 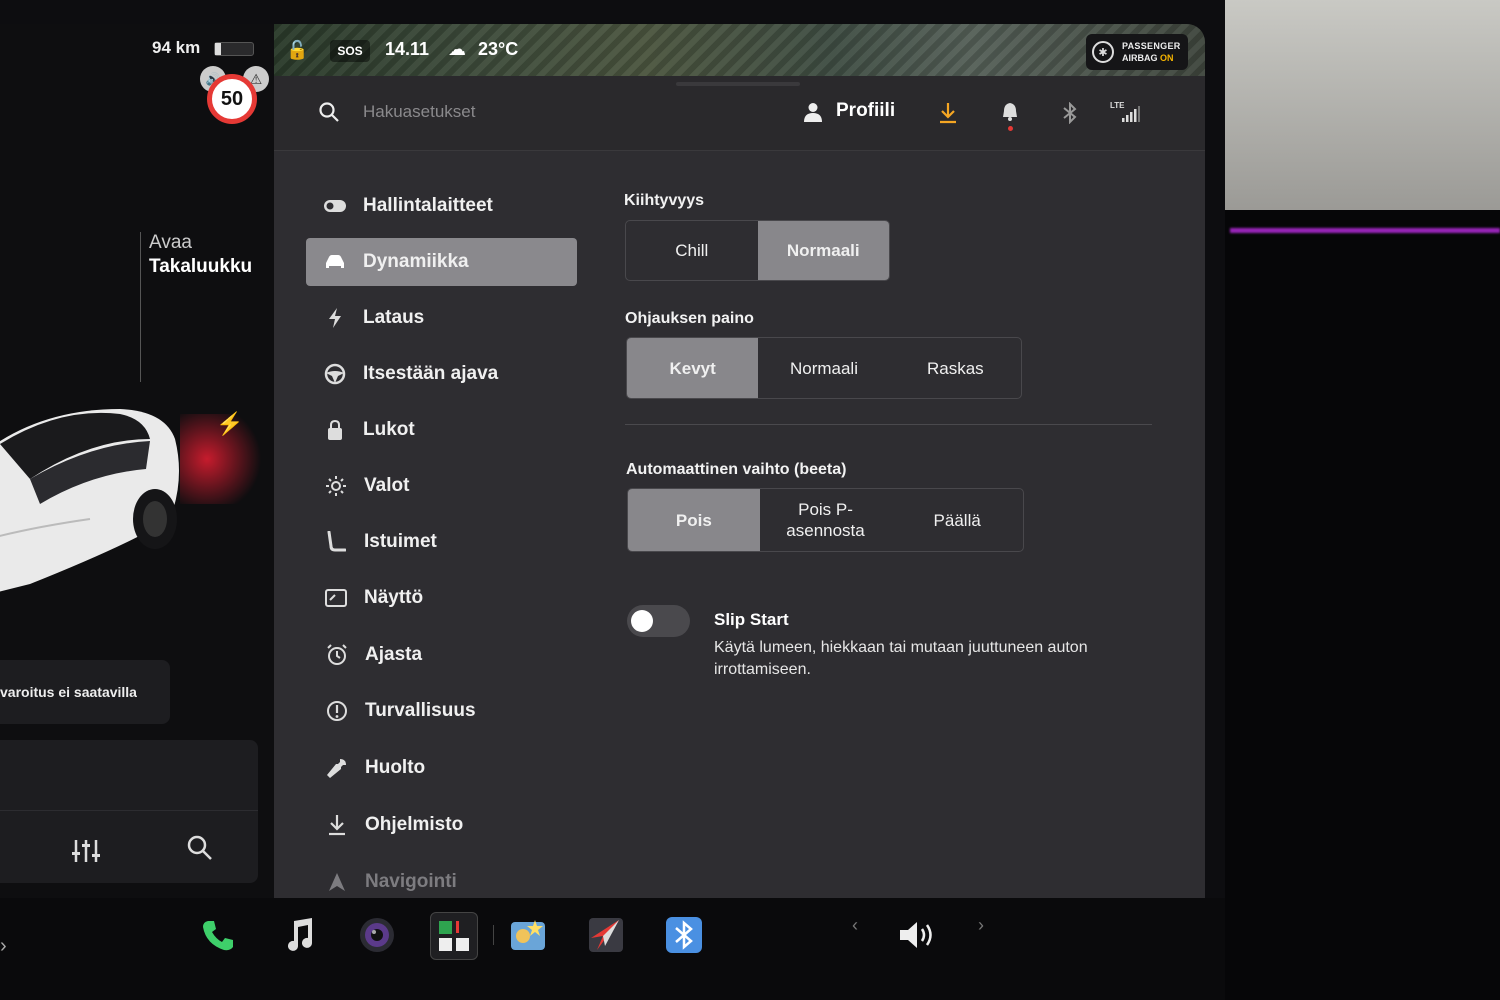 I want to click on acceleration-option: Chill, so click(x=692, y=250).